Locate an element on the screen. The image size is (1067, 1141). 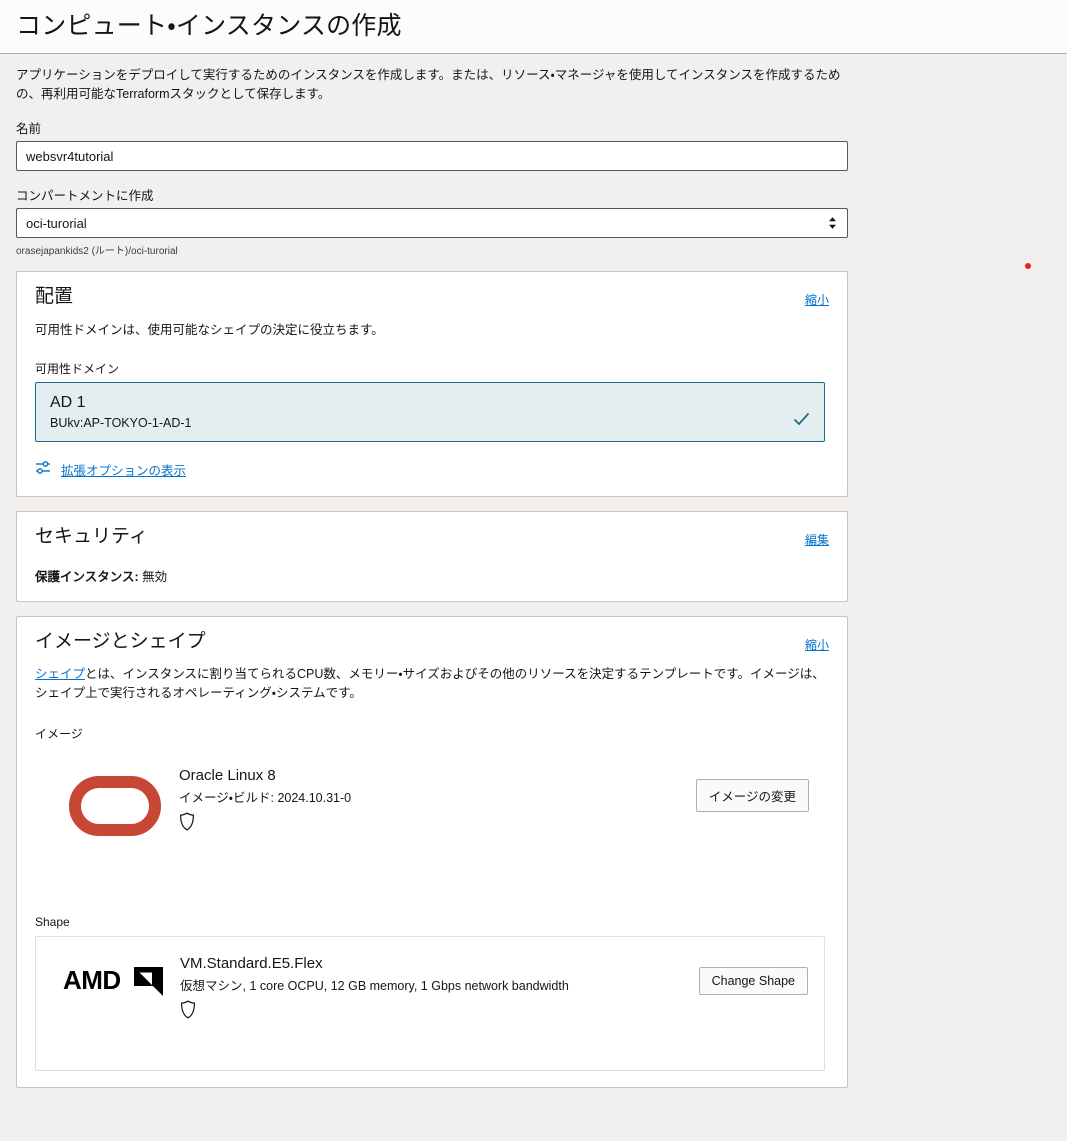
page-title: コンピュート・インスタンスの作成 is located at coordinates (209, 25).